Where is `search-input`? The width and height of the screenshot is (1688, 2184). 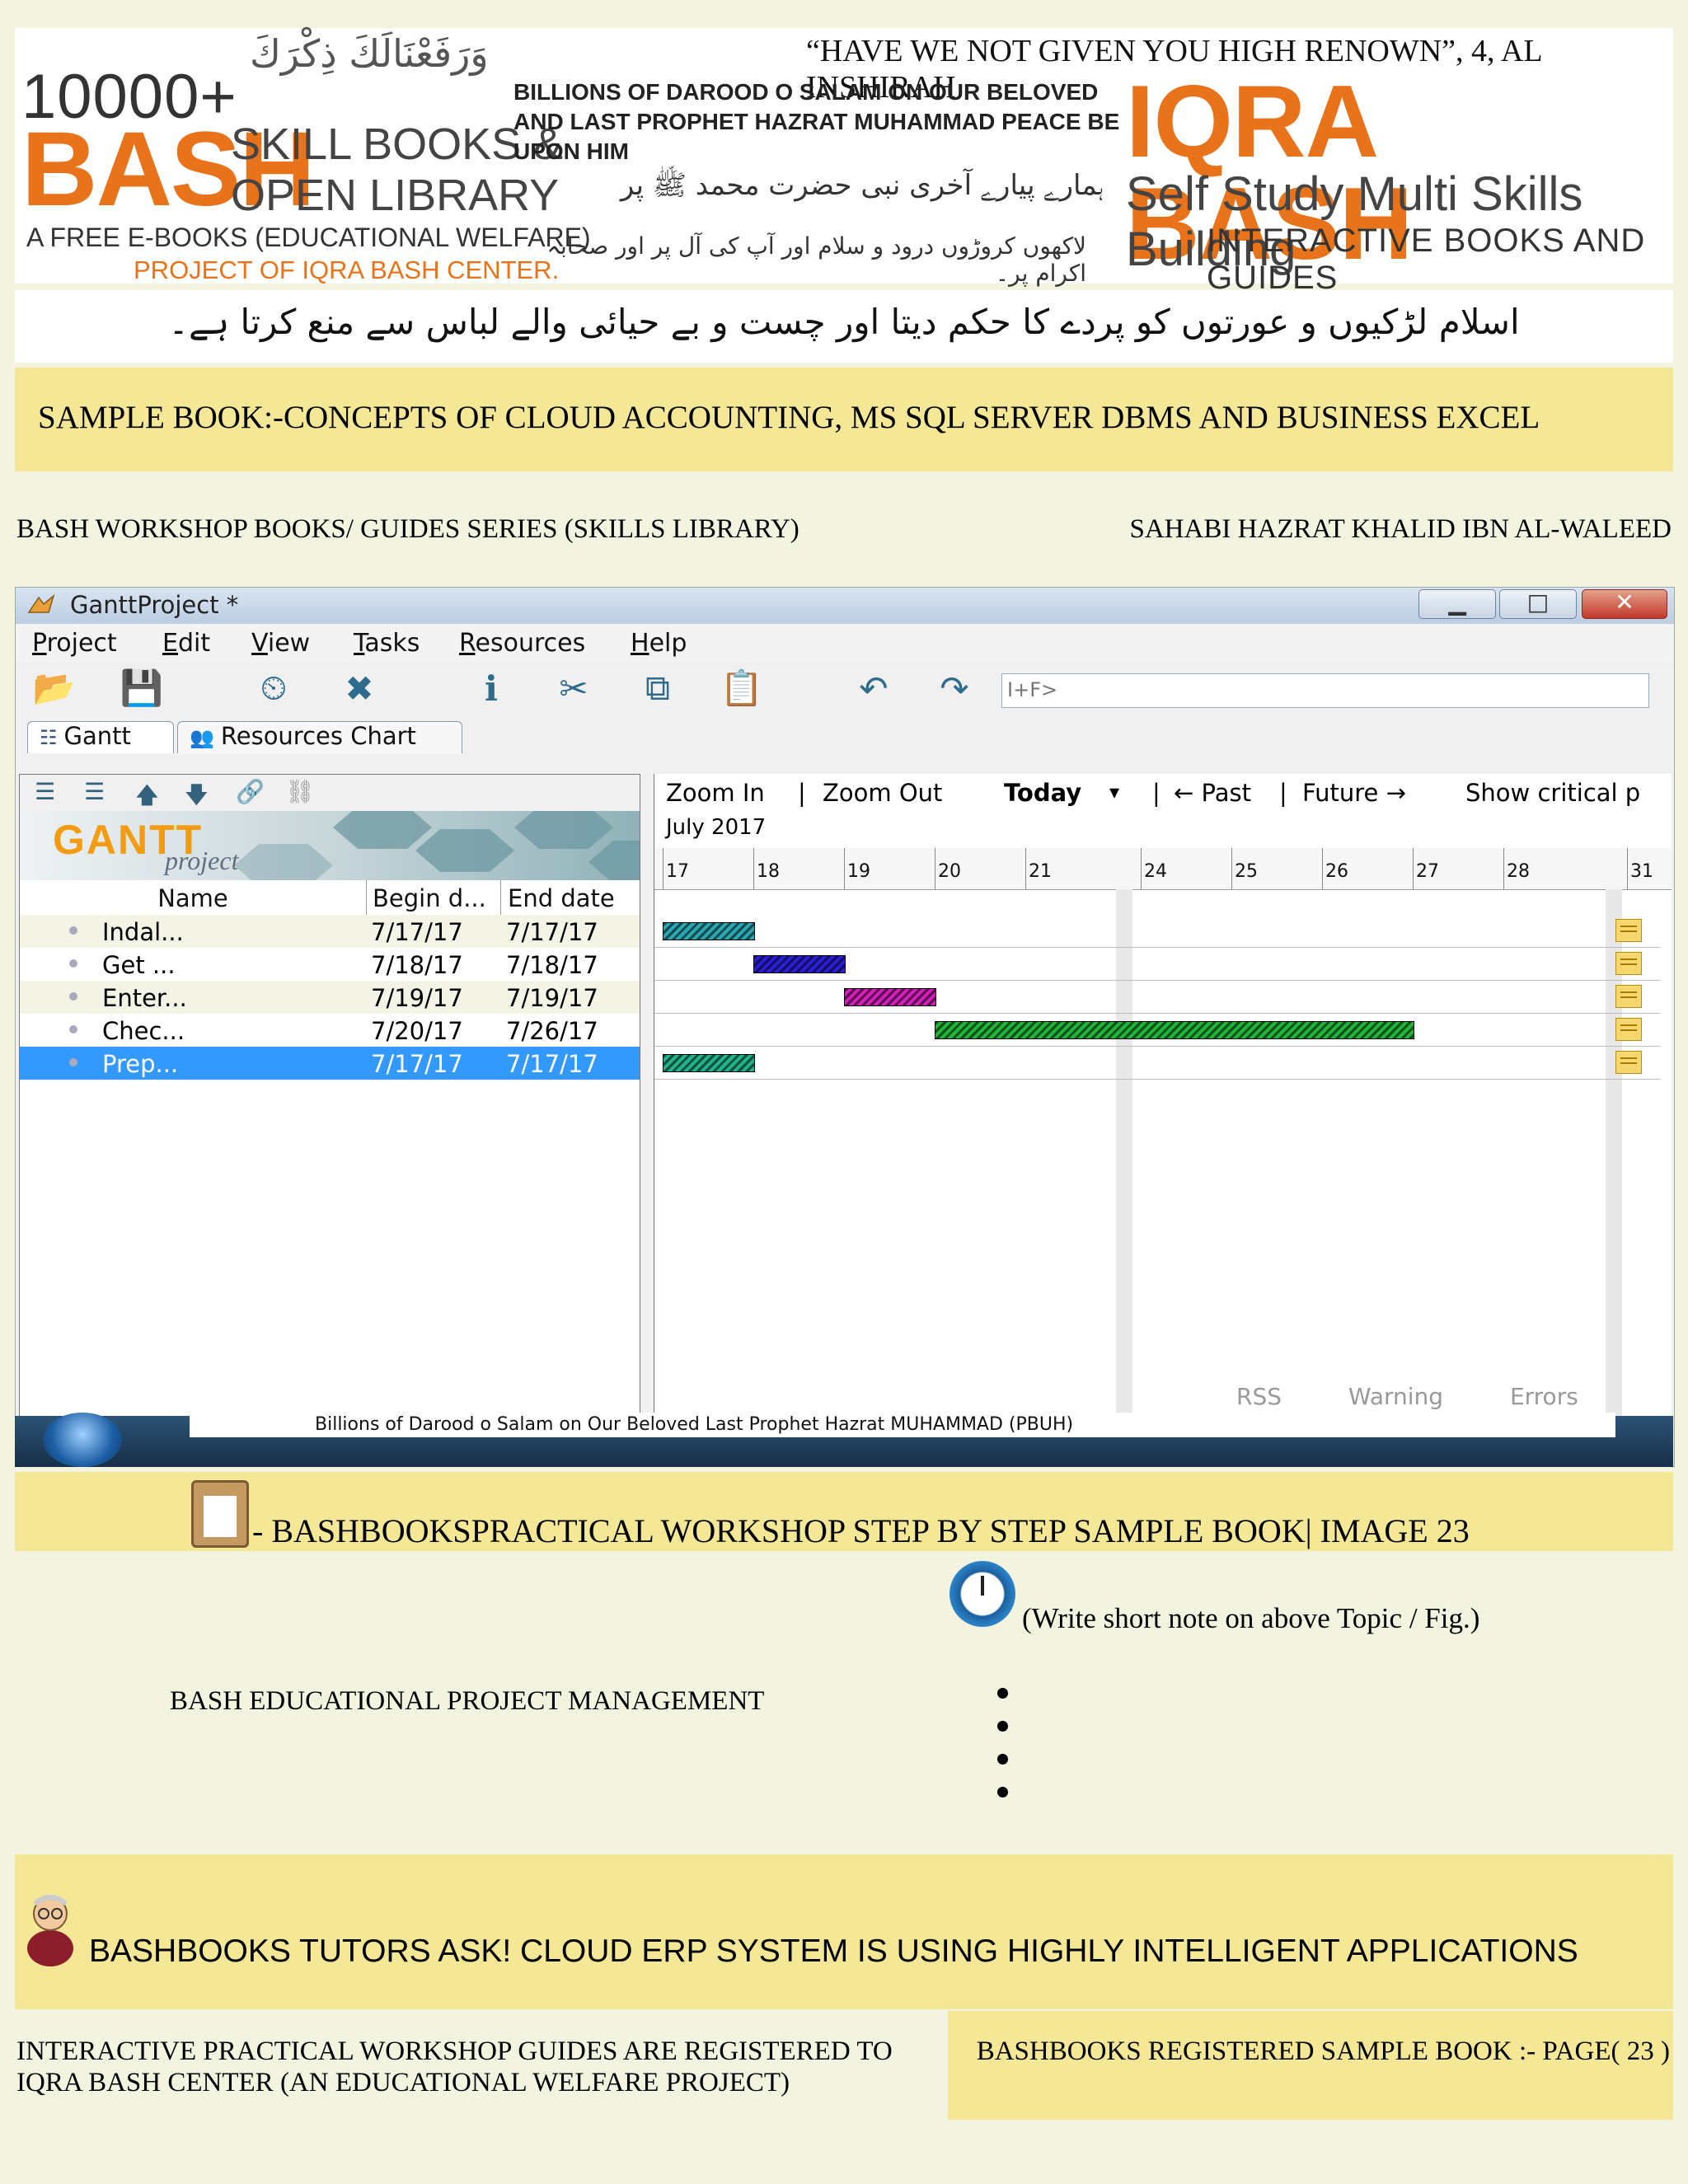 search-input is located at coordinates (1316, 689).